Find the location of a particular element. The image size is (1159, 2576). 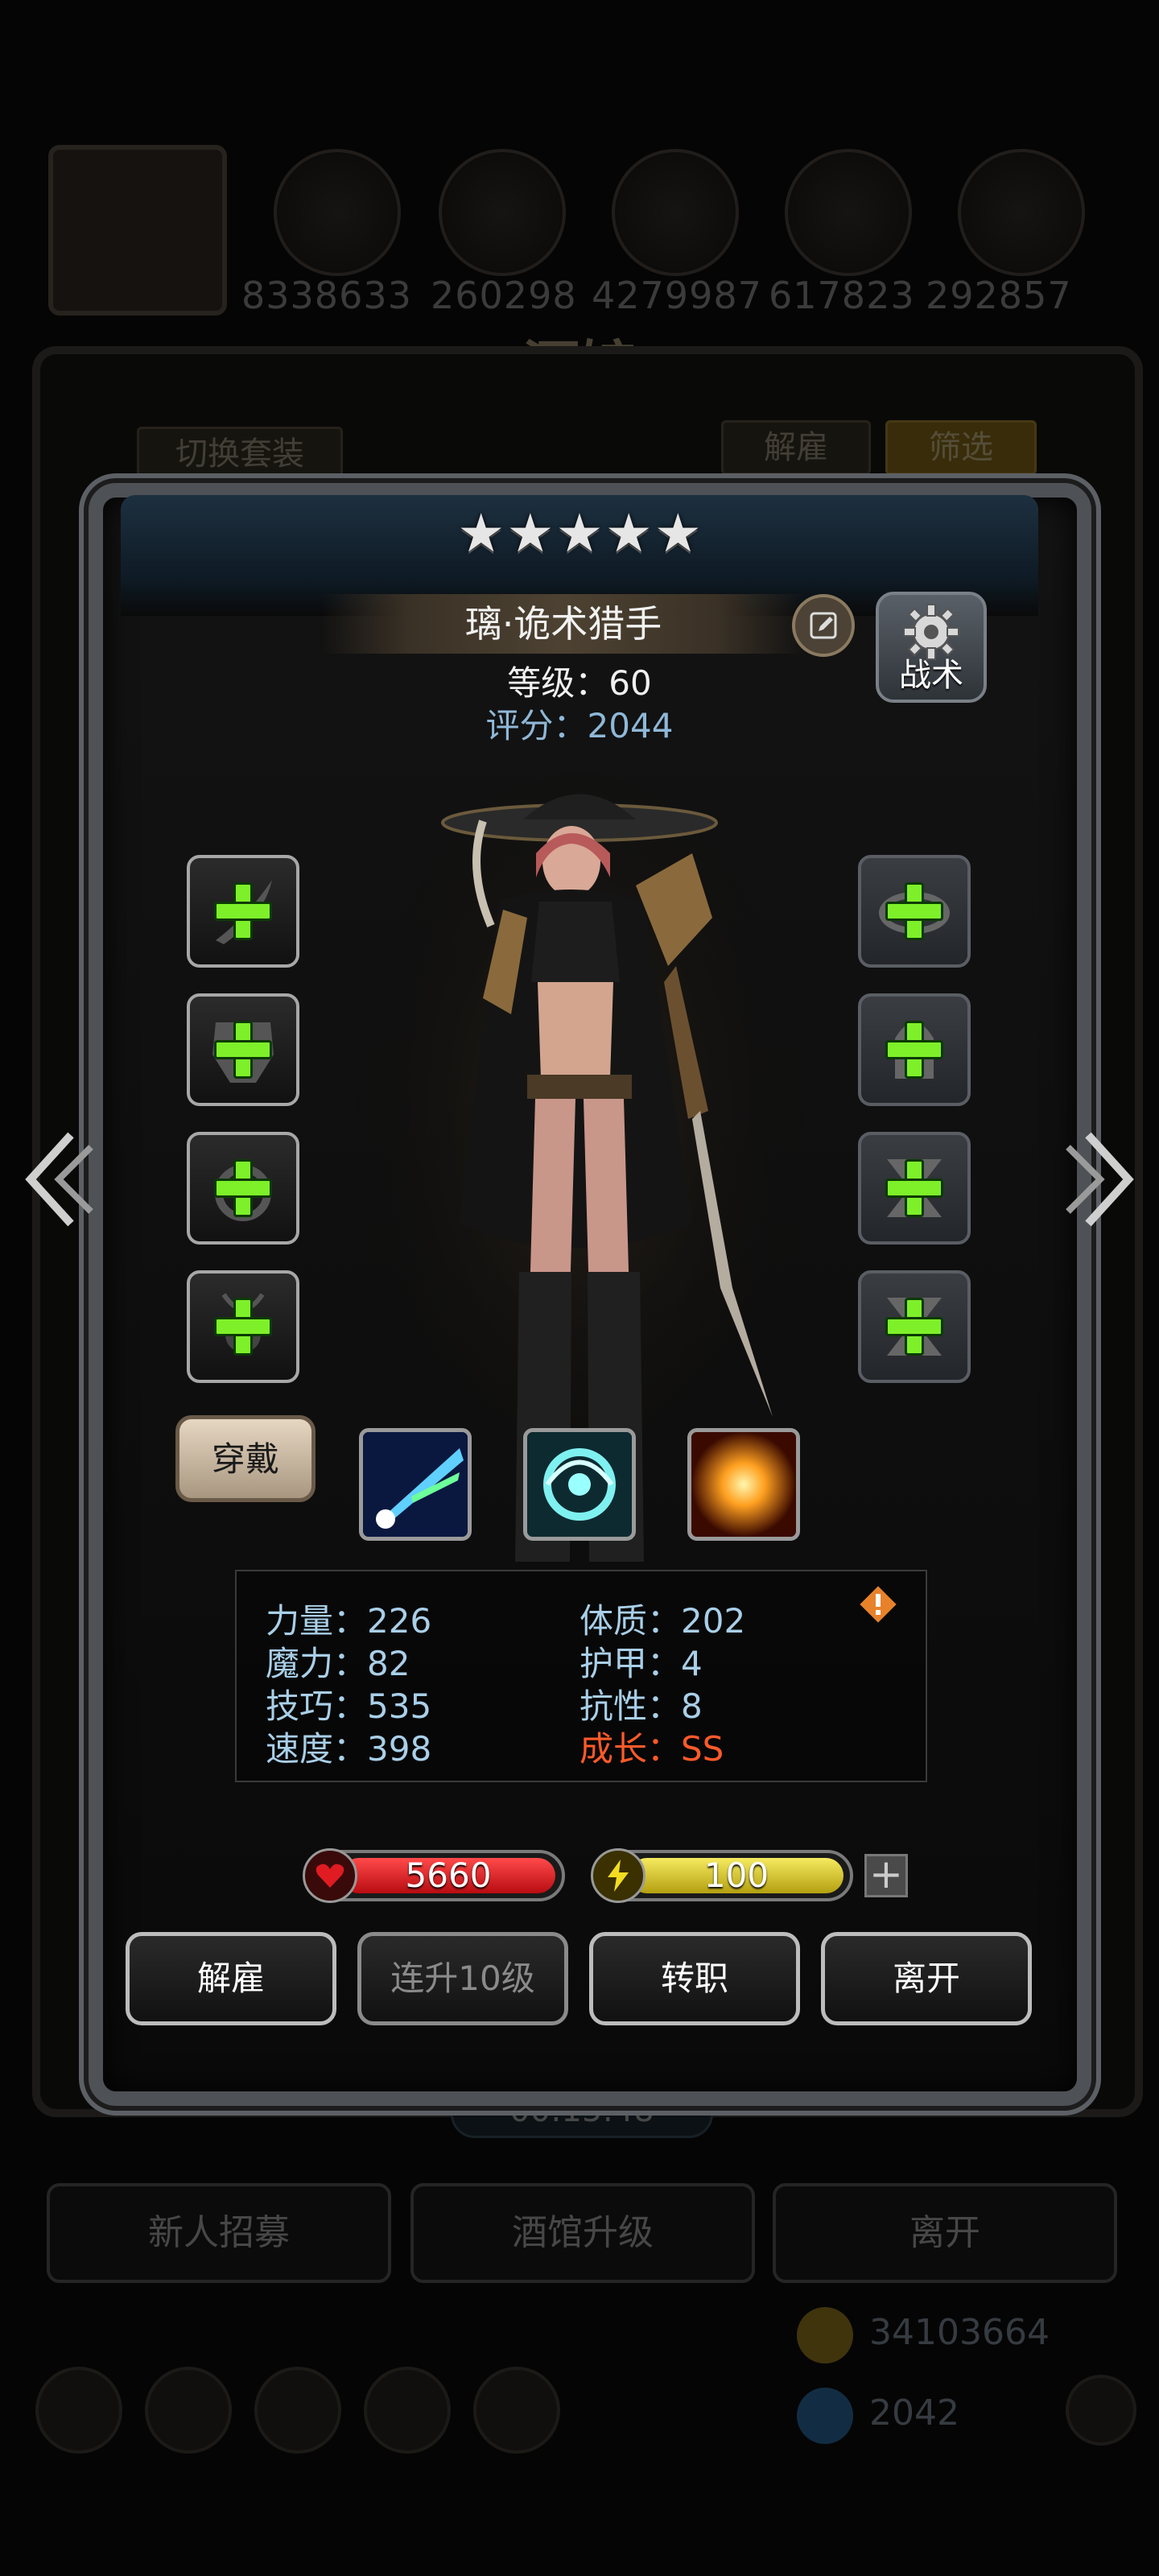

stat-magic: 魔力：82 is located at coordinates (338, 1663).